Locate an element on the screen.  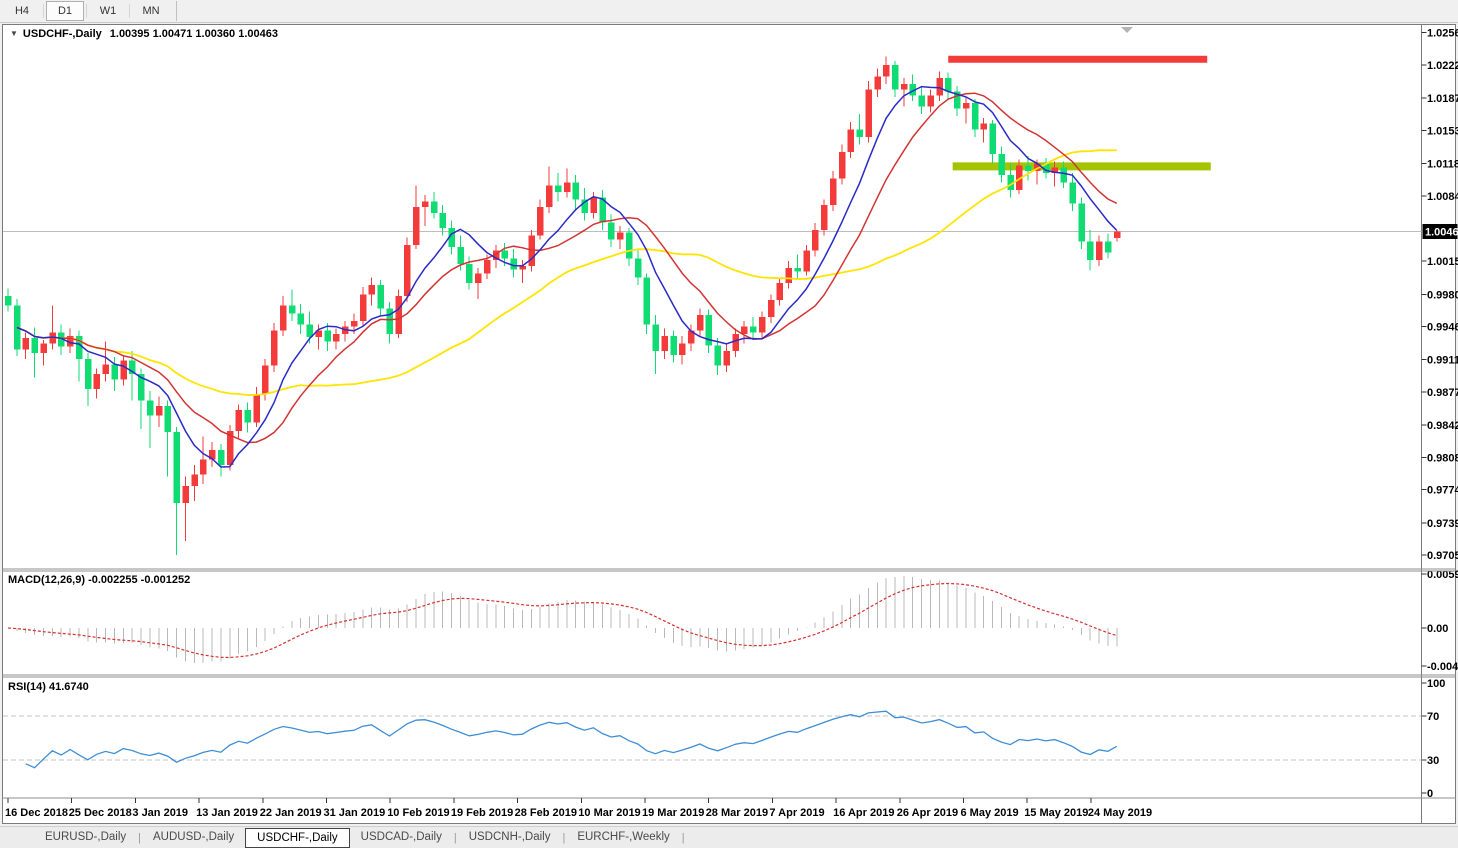
support-band is located at coordinates (1081, 166).